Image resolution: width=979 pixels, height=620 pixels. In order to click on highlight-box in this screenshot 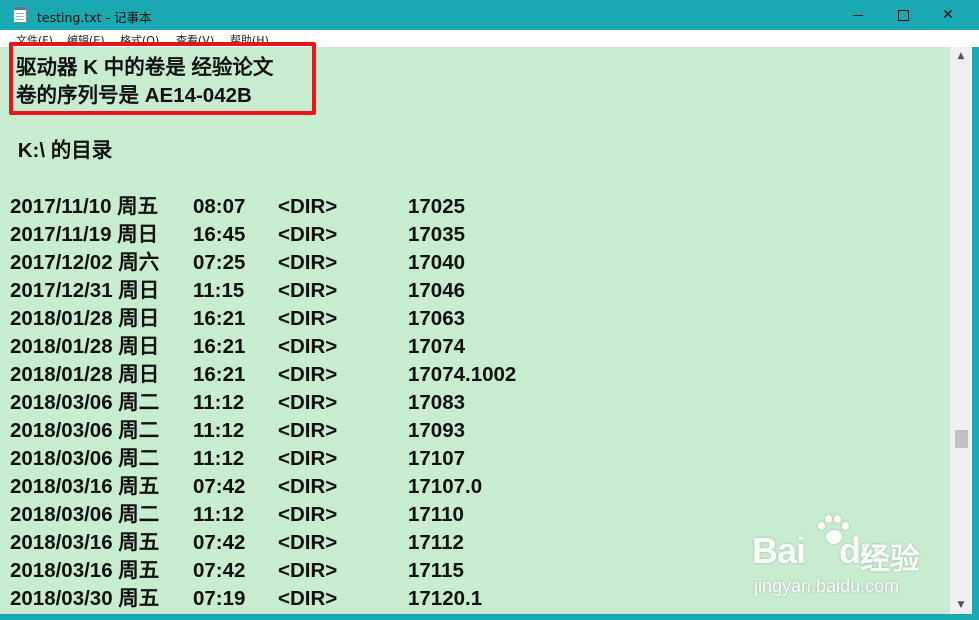, I will do `click(162, 78)`.